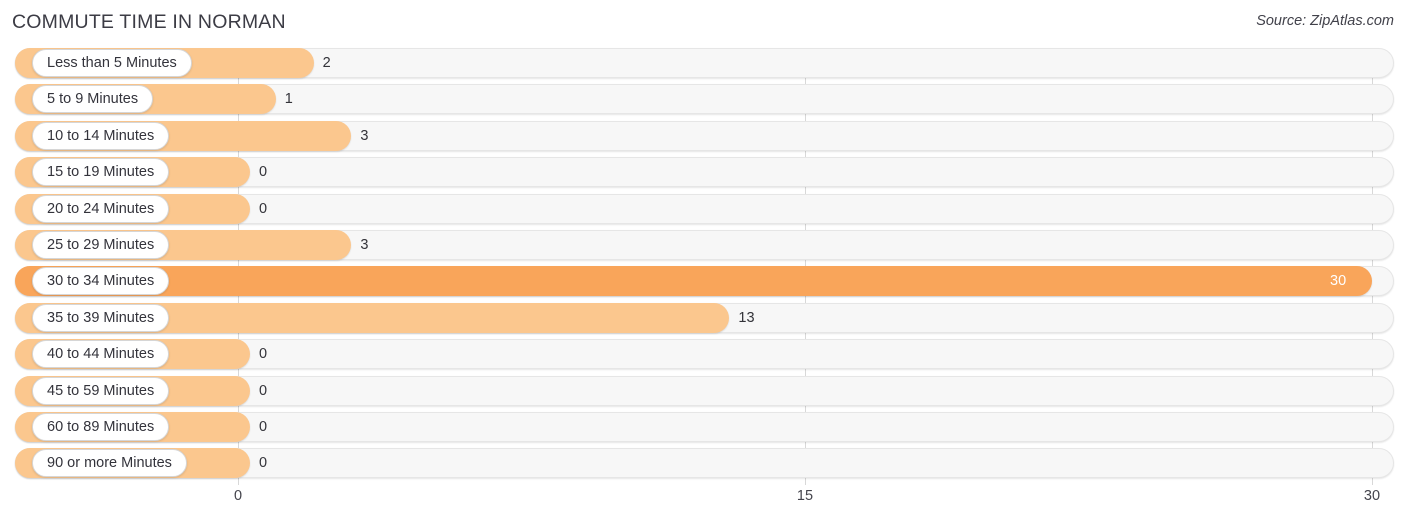 The image size is (1406, 523). I want to click on category-label-pill: 45 to 59 Minutes, so click(101, 390).